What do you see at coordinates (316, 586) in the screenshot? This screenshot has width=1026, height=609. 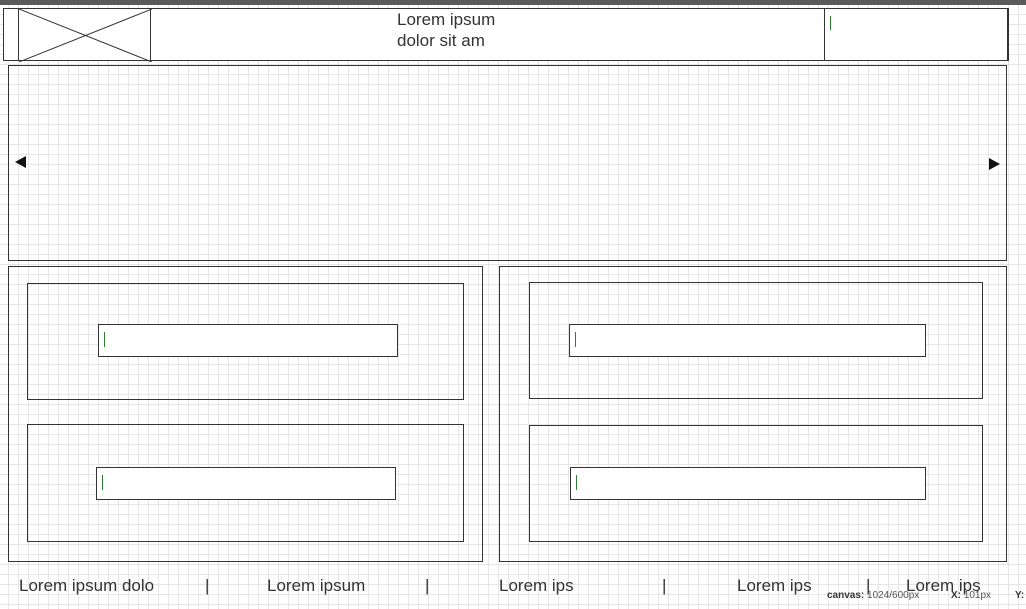 I see `footer-nav-item-2: Lorem ipsum` at bounding box center [316, 586].